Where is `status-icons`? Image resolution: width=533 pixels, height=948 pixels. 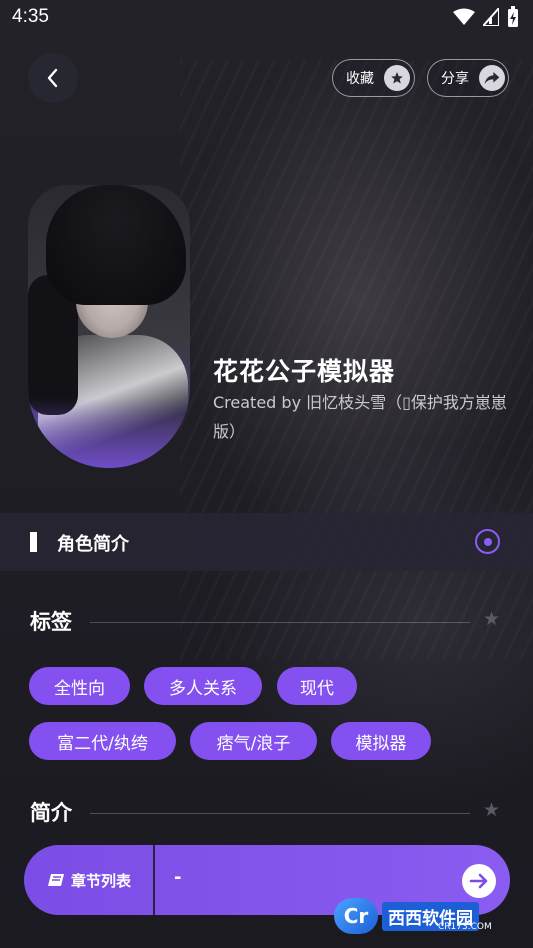 status-icons is located at coordinates (486, 17).